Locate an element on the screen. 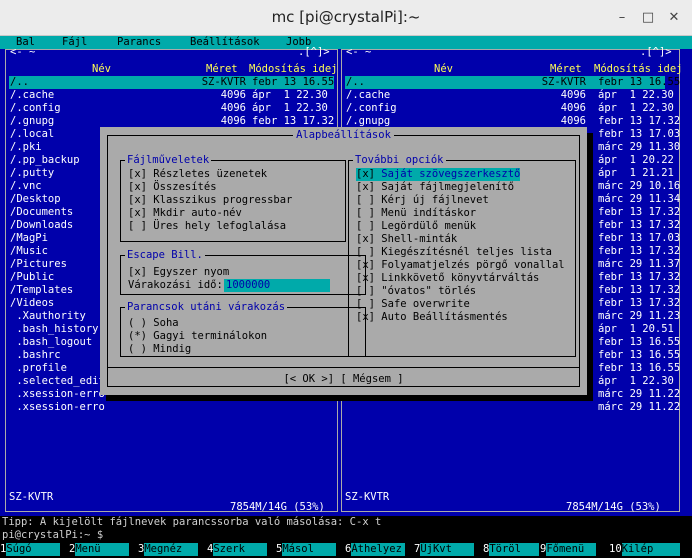  option-checkbox: ( ) Mindig is located at coordinates (159, 349).